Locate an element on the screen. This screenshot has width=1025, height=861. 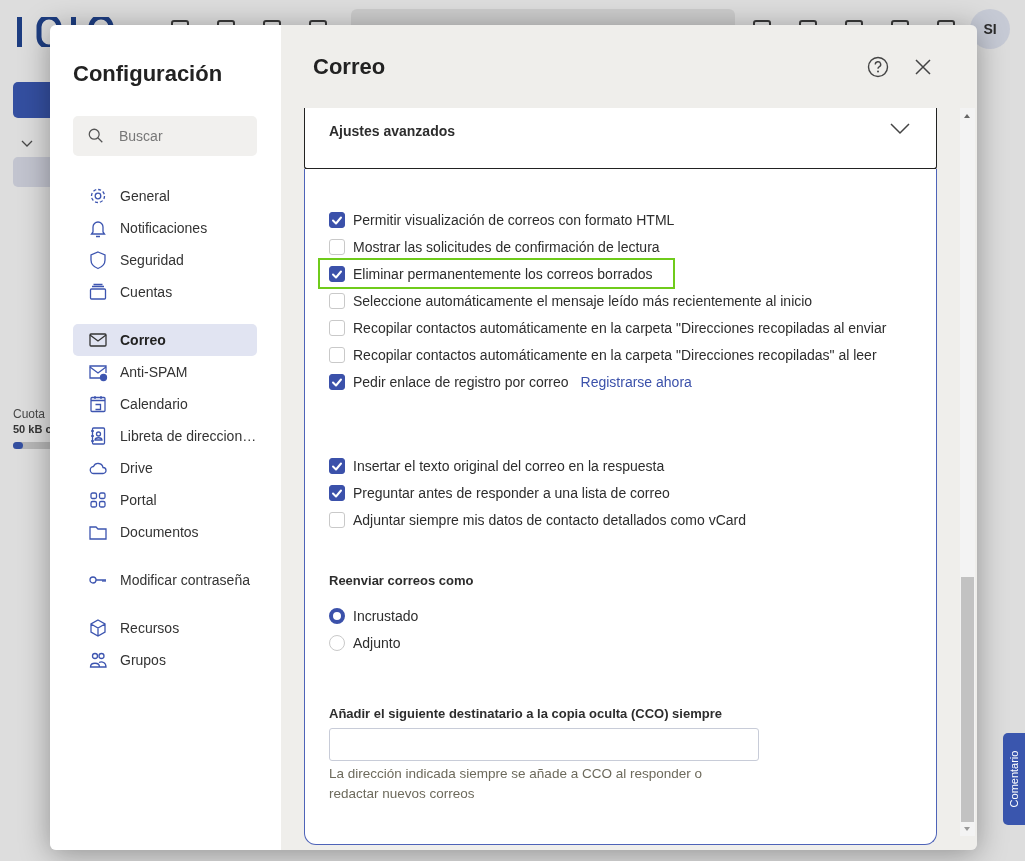
checkbox-label: Eliminar permanentemente los correos borrados is located at coordinates (503, 273).